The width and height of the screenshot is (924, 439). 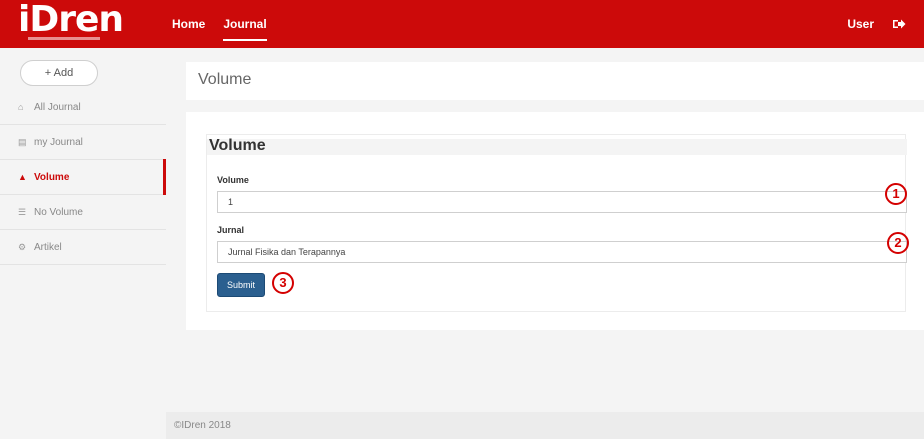 I want to click on logout-icon, so click(x=899, y=24).